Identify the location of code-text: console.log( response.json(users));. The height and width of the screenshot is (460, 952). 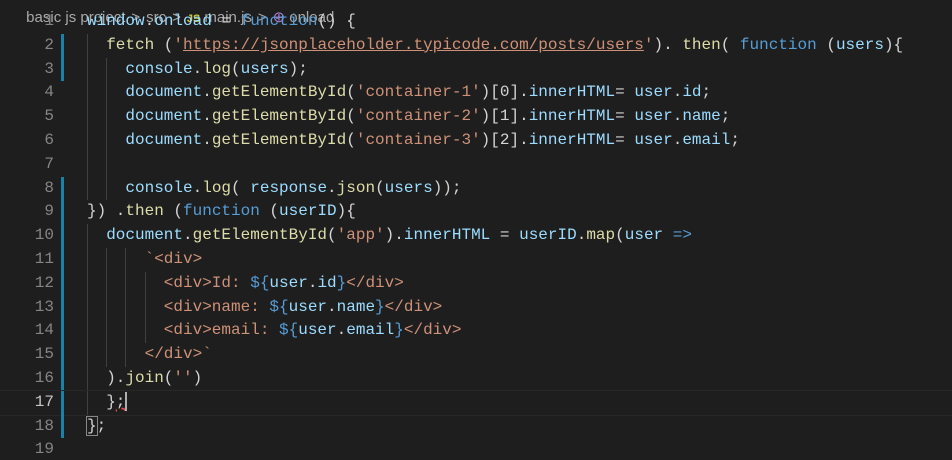
(293, 189).